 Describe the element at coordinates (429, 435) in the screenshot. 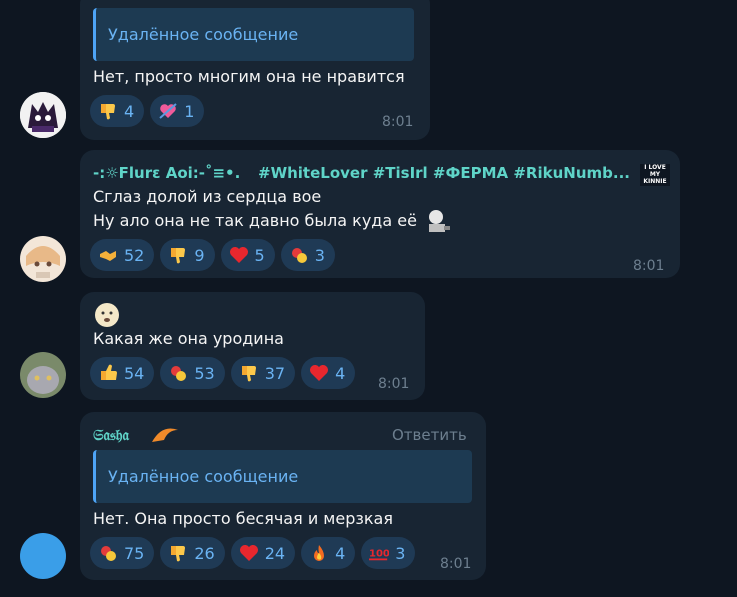

I see `reply-button: Ответить` at that location.